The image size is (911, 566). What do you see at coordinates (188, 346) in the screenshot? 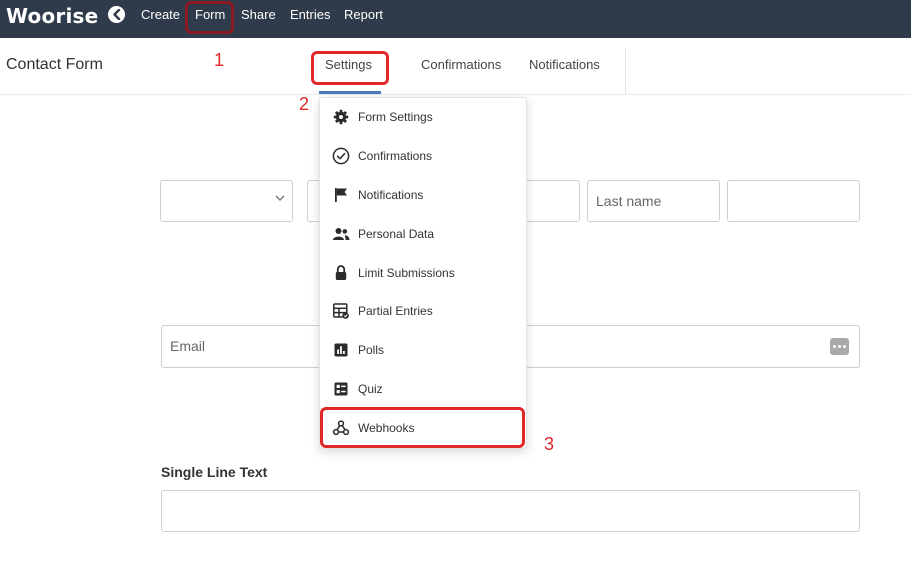
I see `email-placeholder: Email` at bounding box center [188, 346].